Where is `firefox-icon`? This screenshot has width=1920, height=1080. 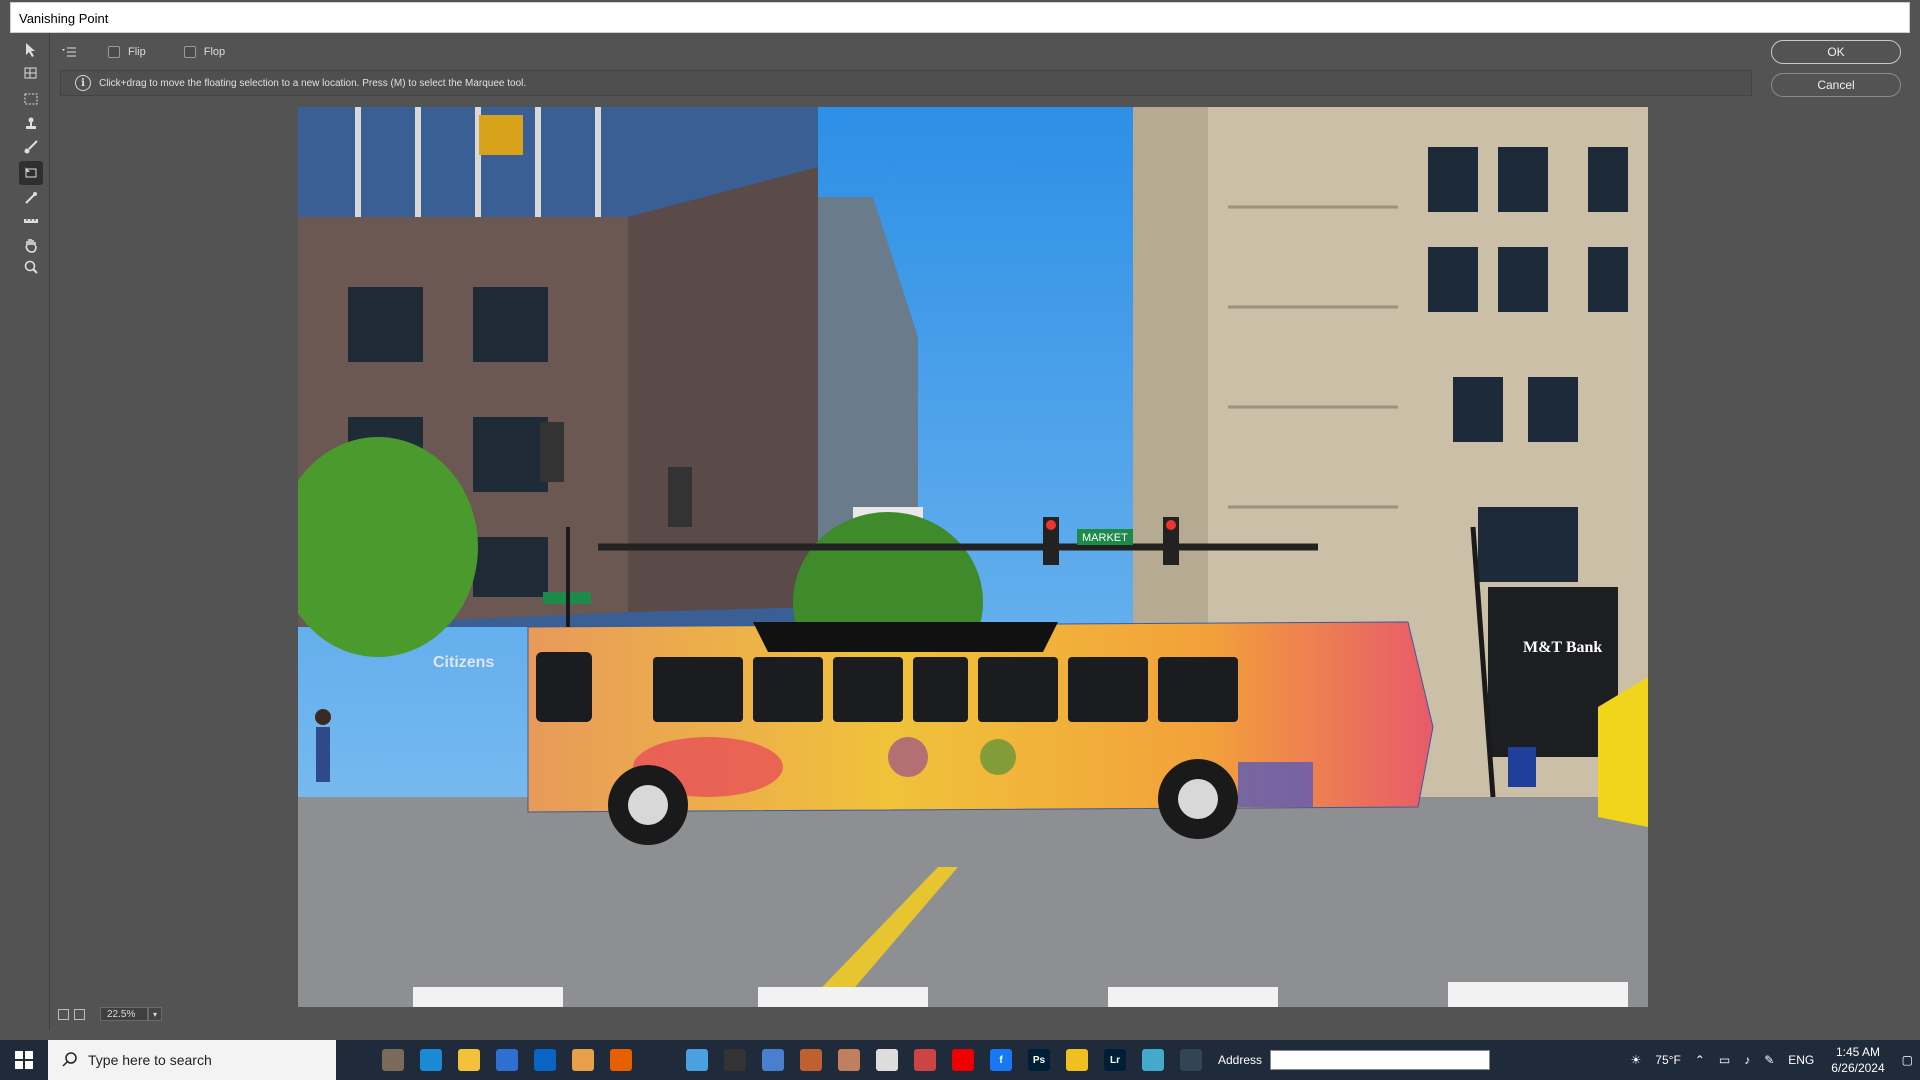 firefox-icon is located at coordinates (621, 1060).